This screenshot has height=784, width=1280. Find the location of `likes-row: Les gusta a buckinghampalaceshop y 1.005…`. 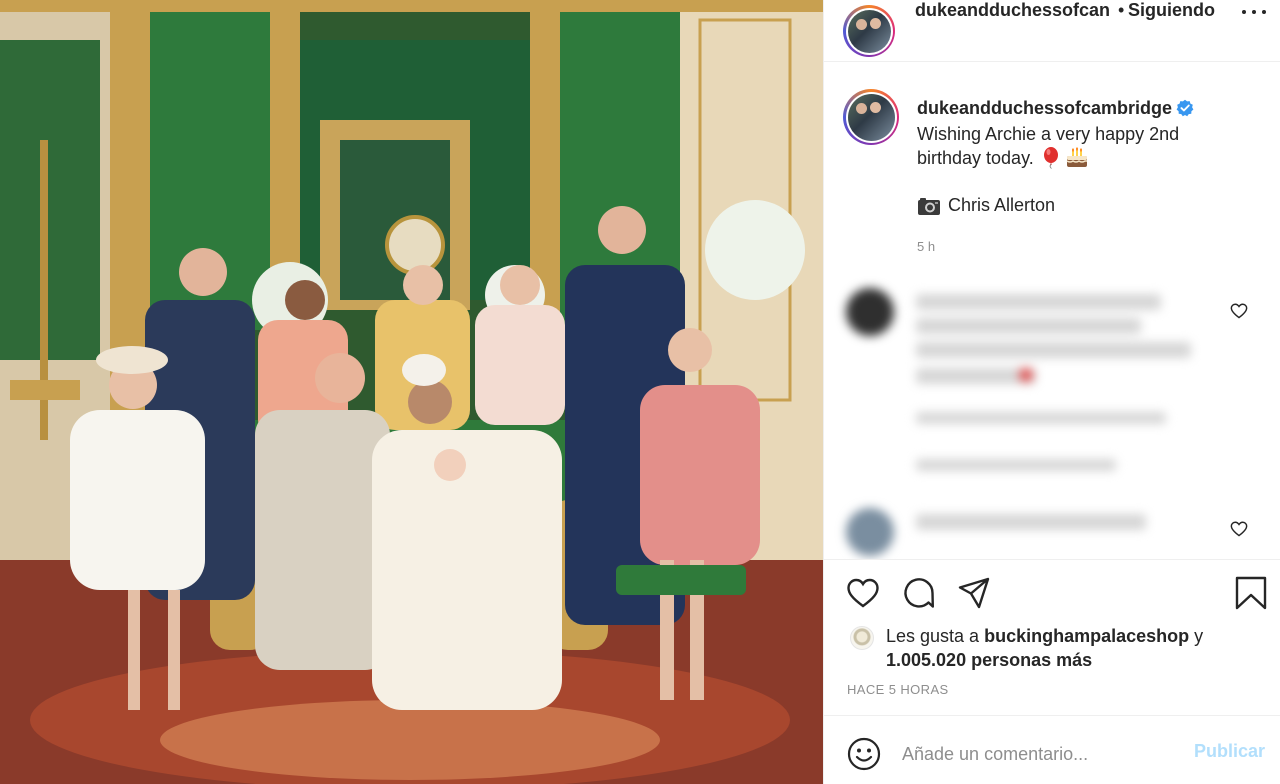

likes-row: Les gusta a buckinghampalaceshop y 1.005… is located at coordinates (1026, 648).